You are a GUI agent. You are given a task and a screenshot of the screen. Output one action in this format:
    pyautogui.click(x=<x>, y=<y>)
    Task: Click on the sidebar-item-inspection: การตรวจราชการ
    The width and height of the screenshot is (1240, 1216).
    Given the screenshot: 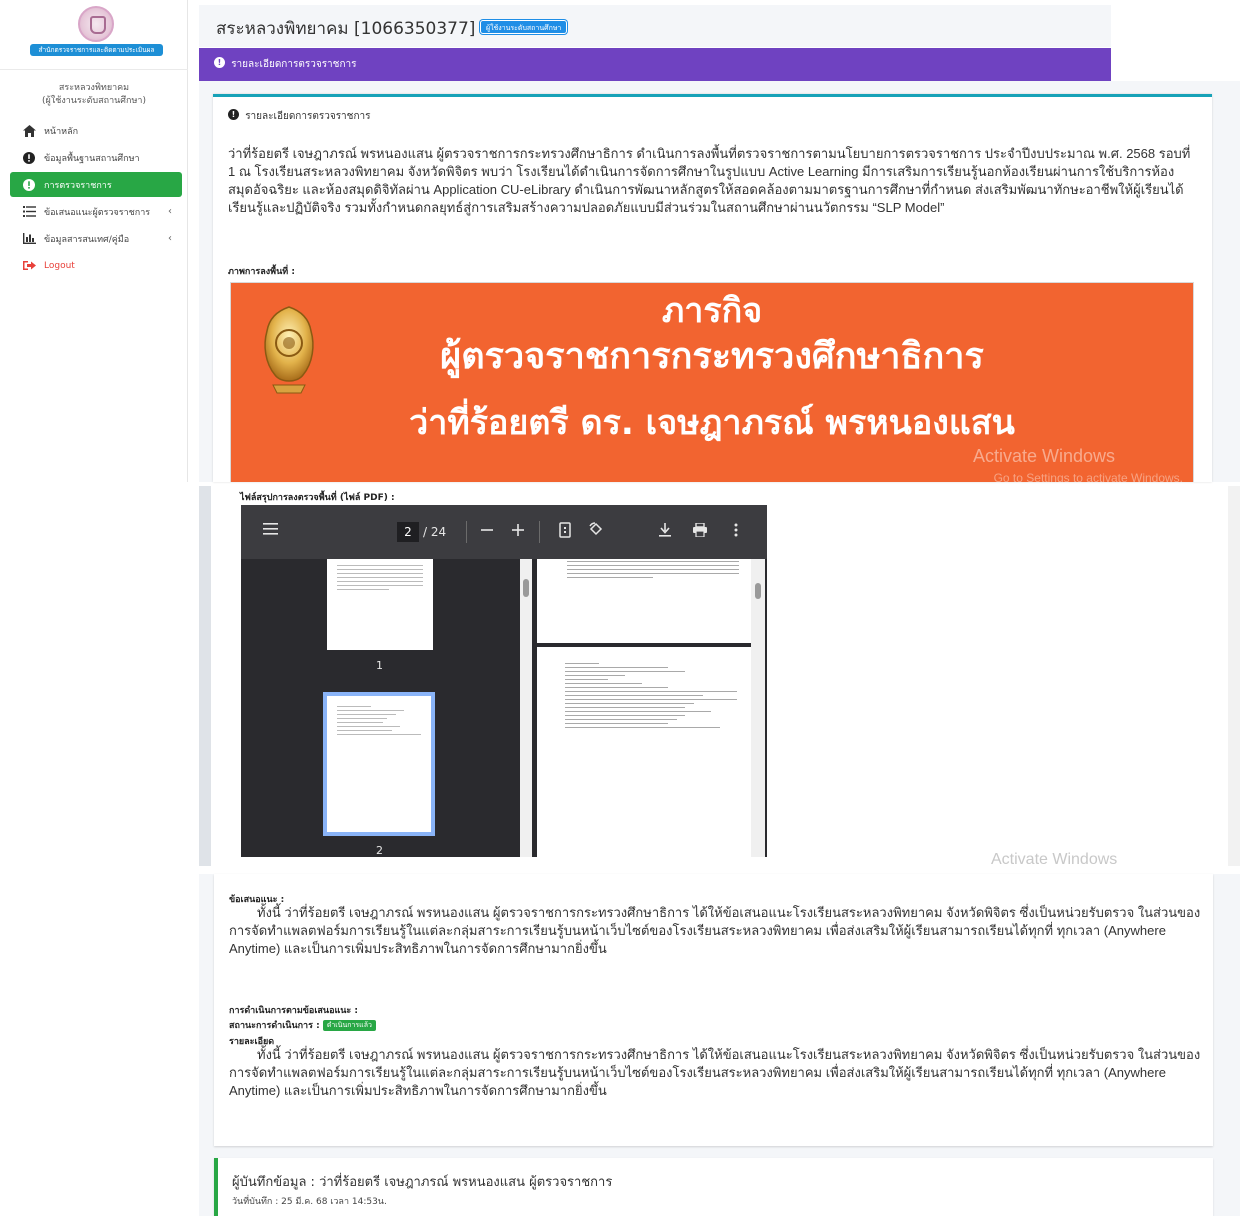 What is the action you would take?
    pyautogui.click(x=96, y=184)
    